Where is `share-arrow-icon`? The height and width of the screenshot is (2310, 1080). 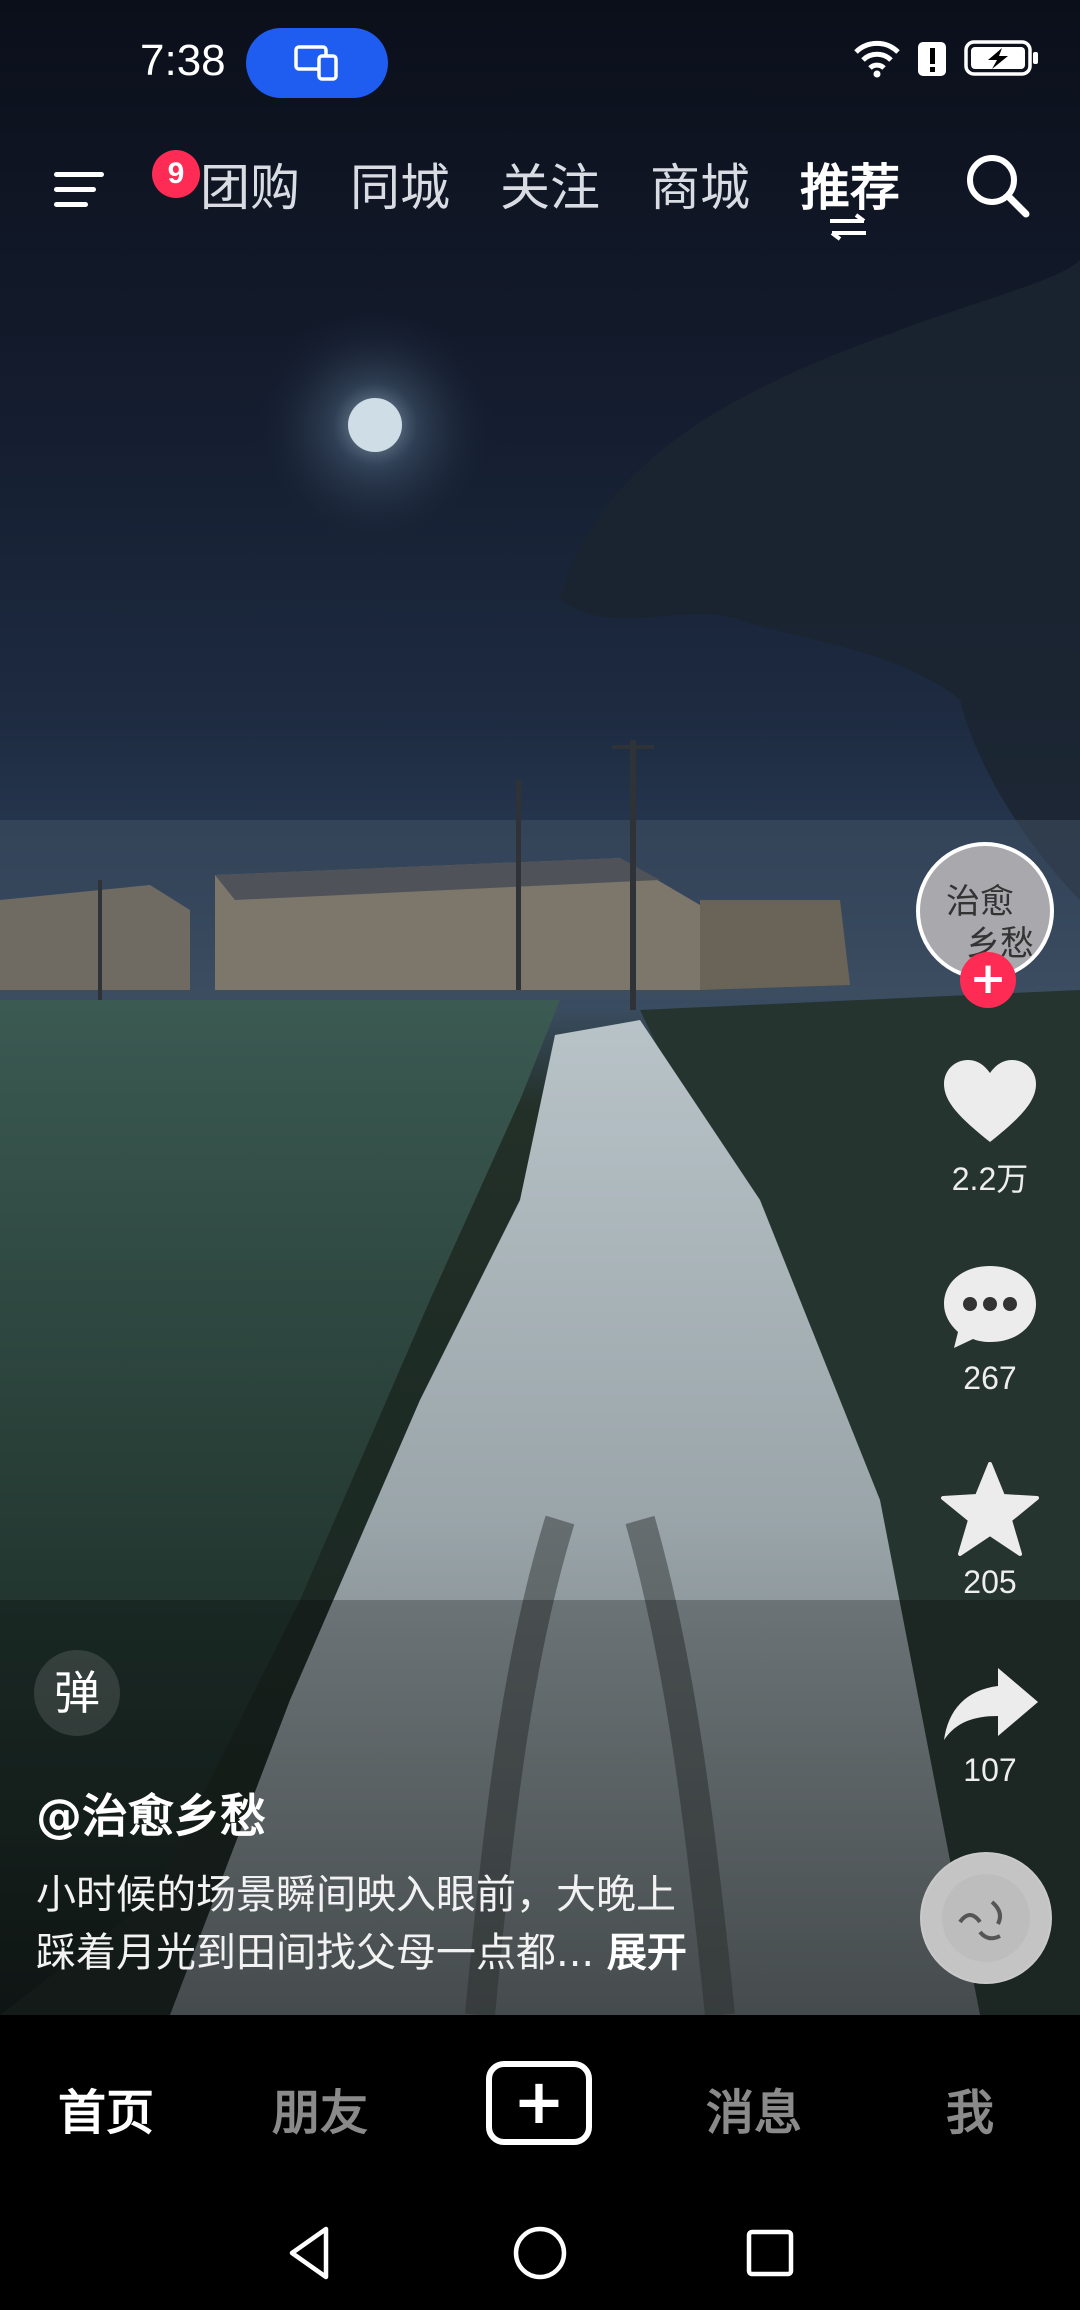
share-arrow-icon is located at coordinates (991, 1704).